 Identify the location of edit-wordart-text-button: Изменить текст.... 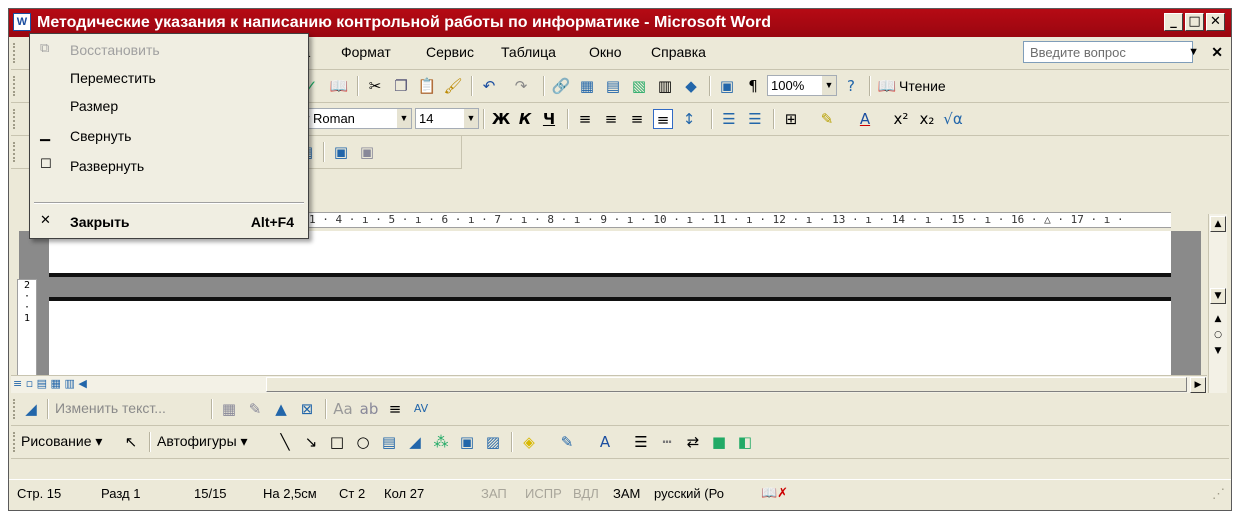
(110, 408).